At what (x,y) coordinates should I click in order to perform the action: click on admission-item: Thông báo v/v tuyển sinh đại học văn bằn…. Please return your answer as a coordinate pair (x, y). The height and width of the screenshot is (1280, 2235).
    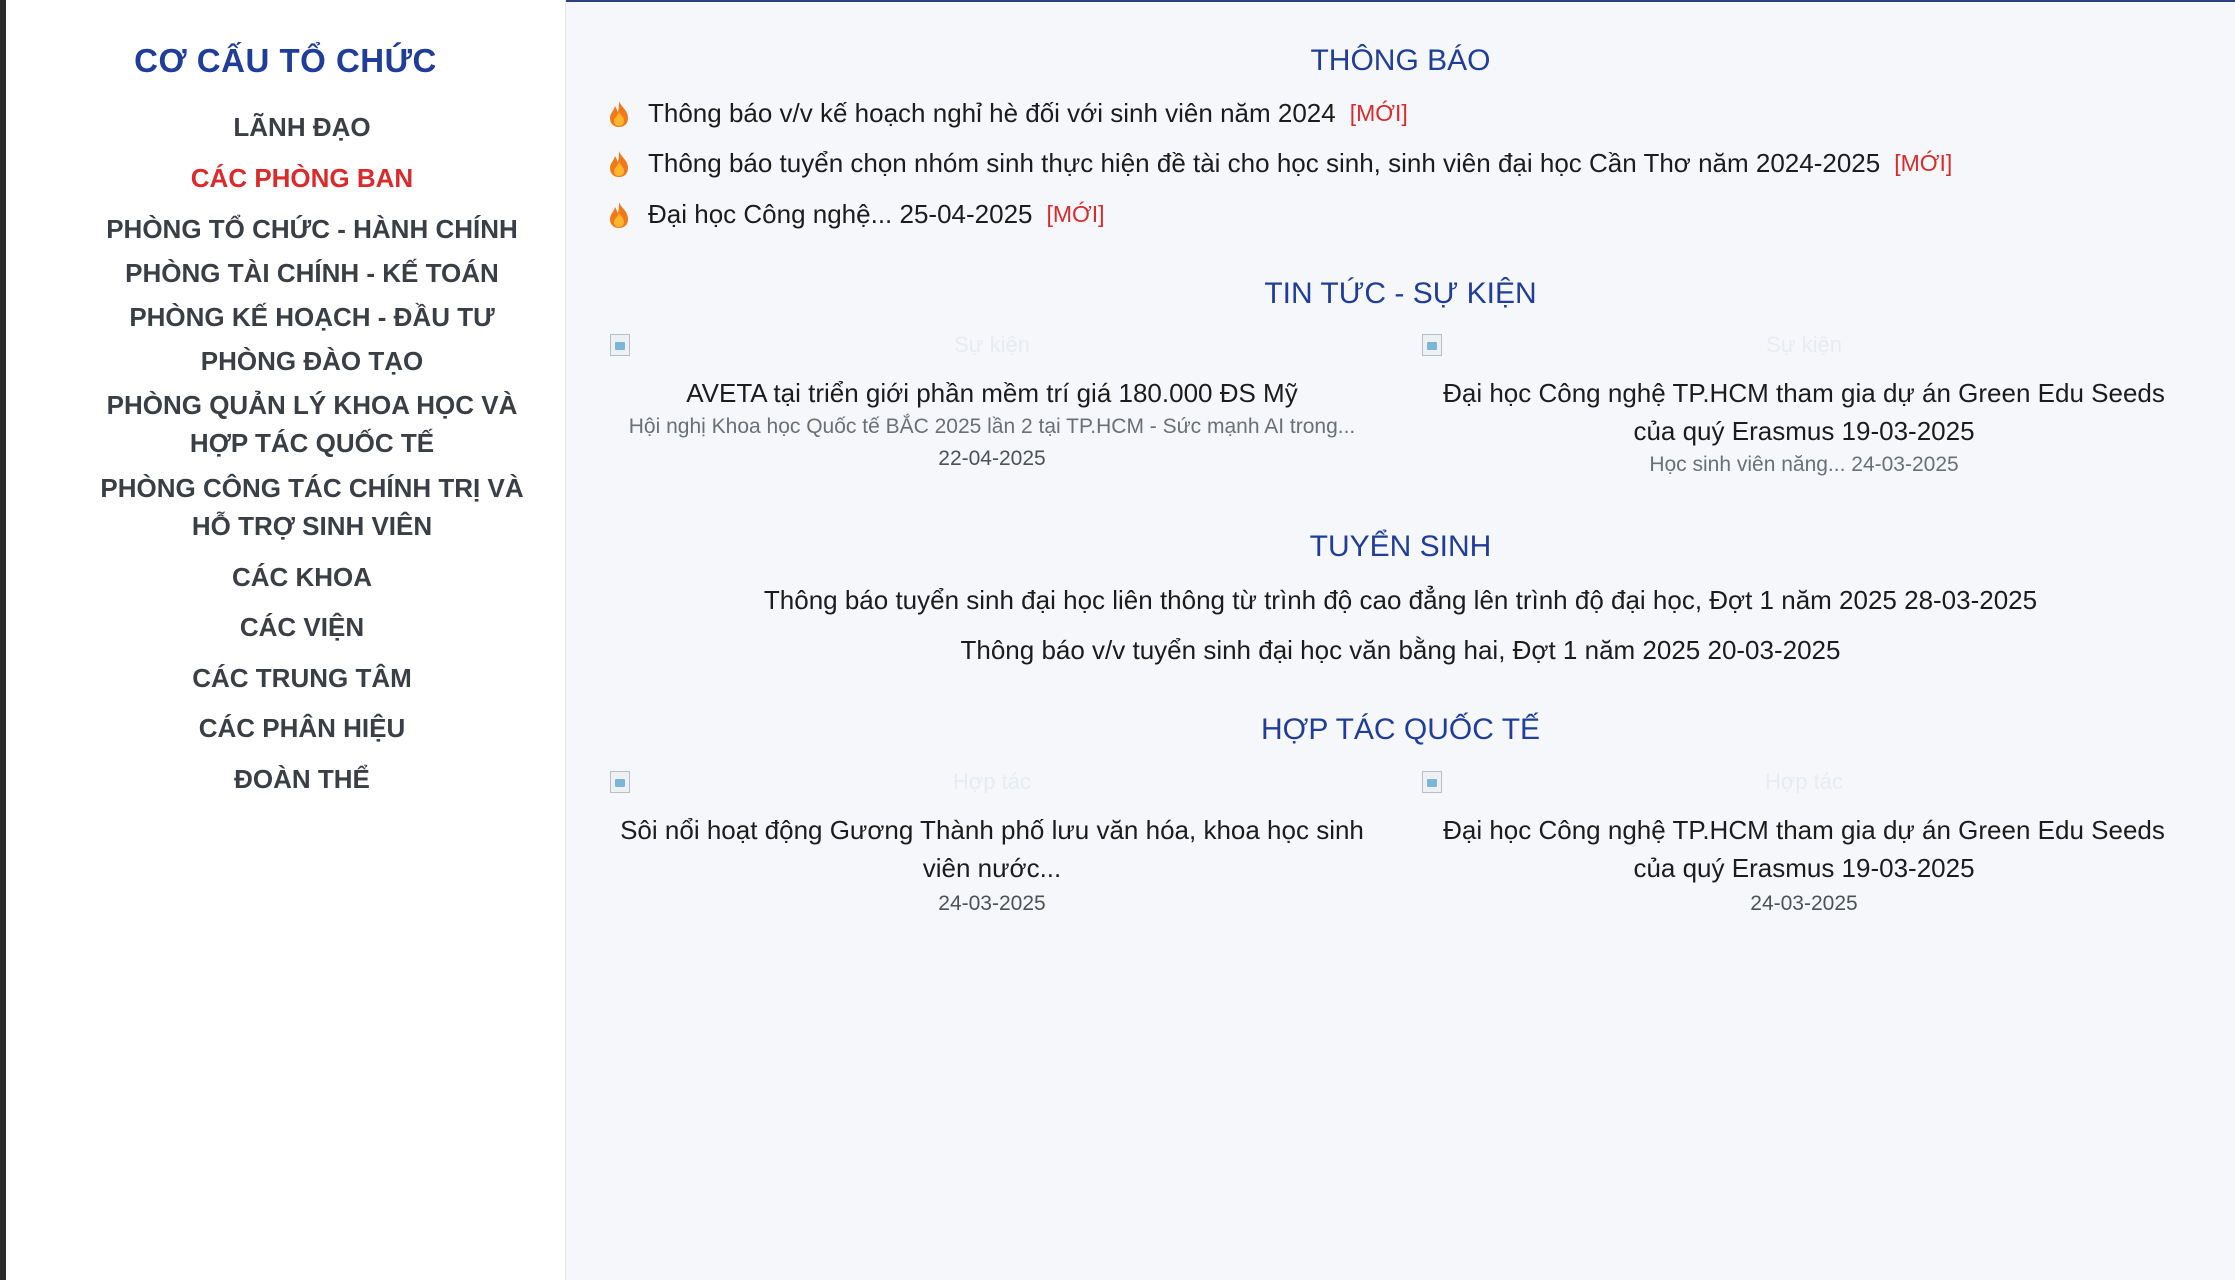
    Looking at the image, I should click on (1400, 650).